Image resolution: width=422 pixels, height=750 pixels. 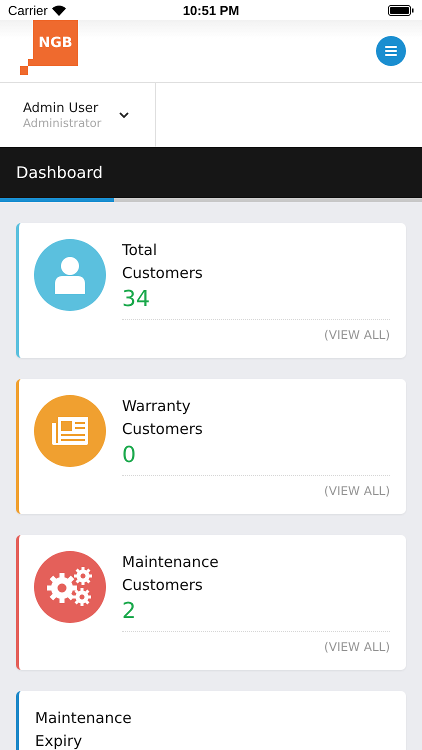 What do you see at coordinates (124, 115) in the screenshot?
I see `chevron-down-icon` at bounding box center [124, 115].